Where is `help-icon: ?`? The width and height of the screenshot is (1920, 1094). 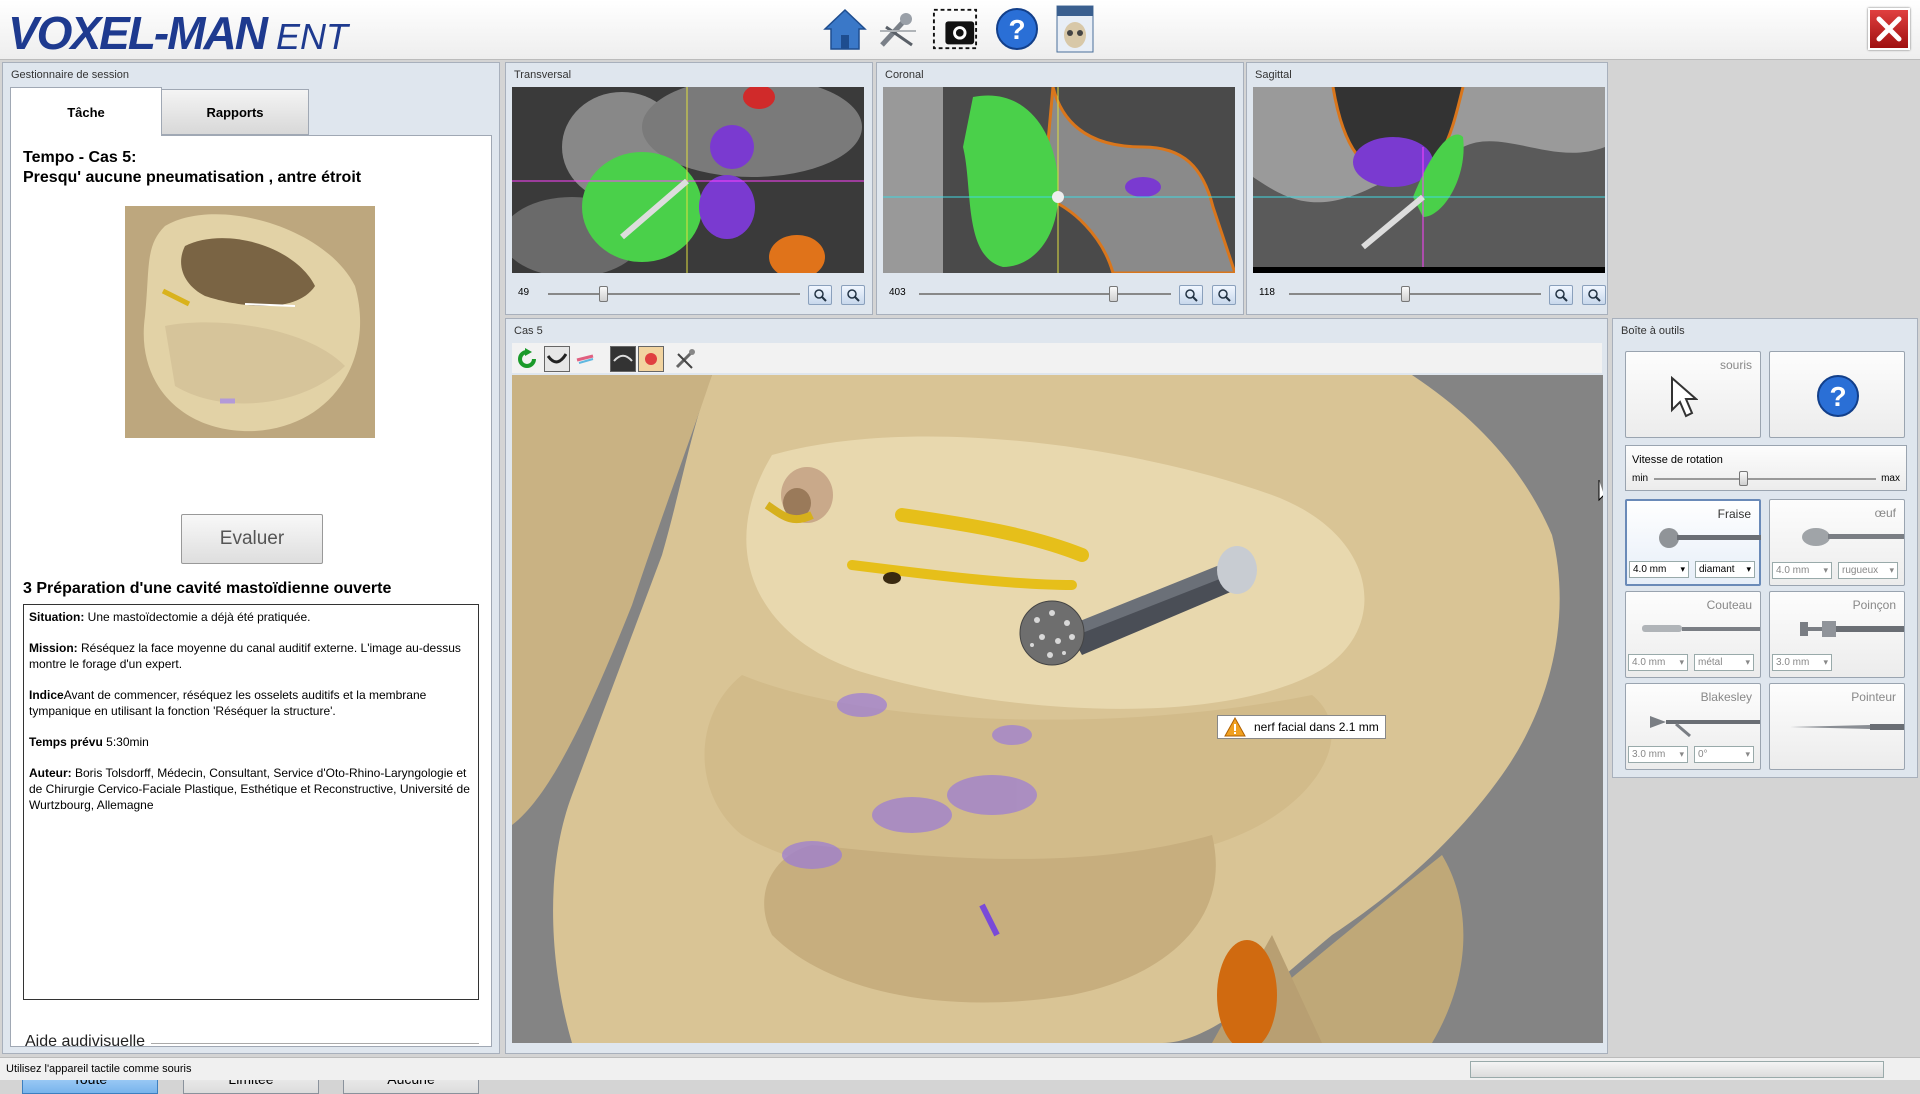
help-icon: ? is located at coordinates (1017, 29).